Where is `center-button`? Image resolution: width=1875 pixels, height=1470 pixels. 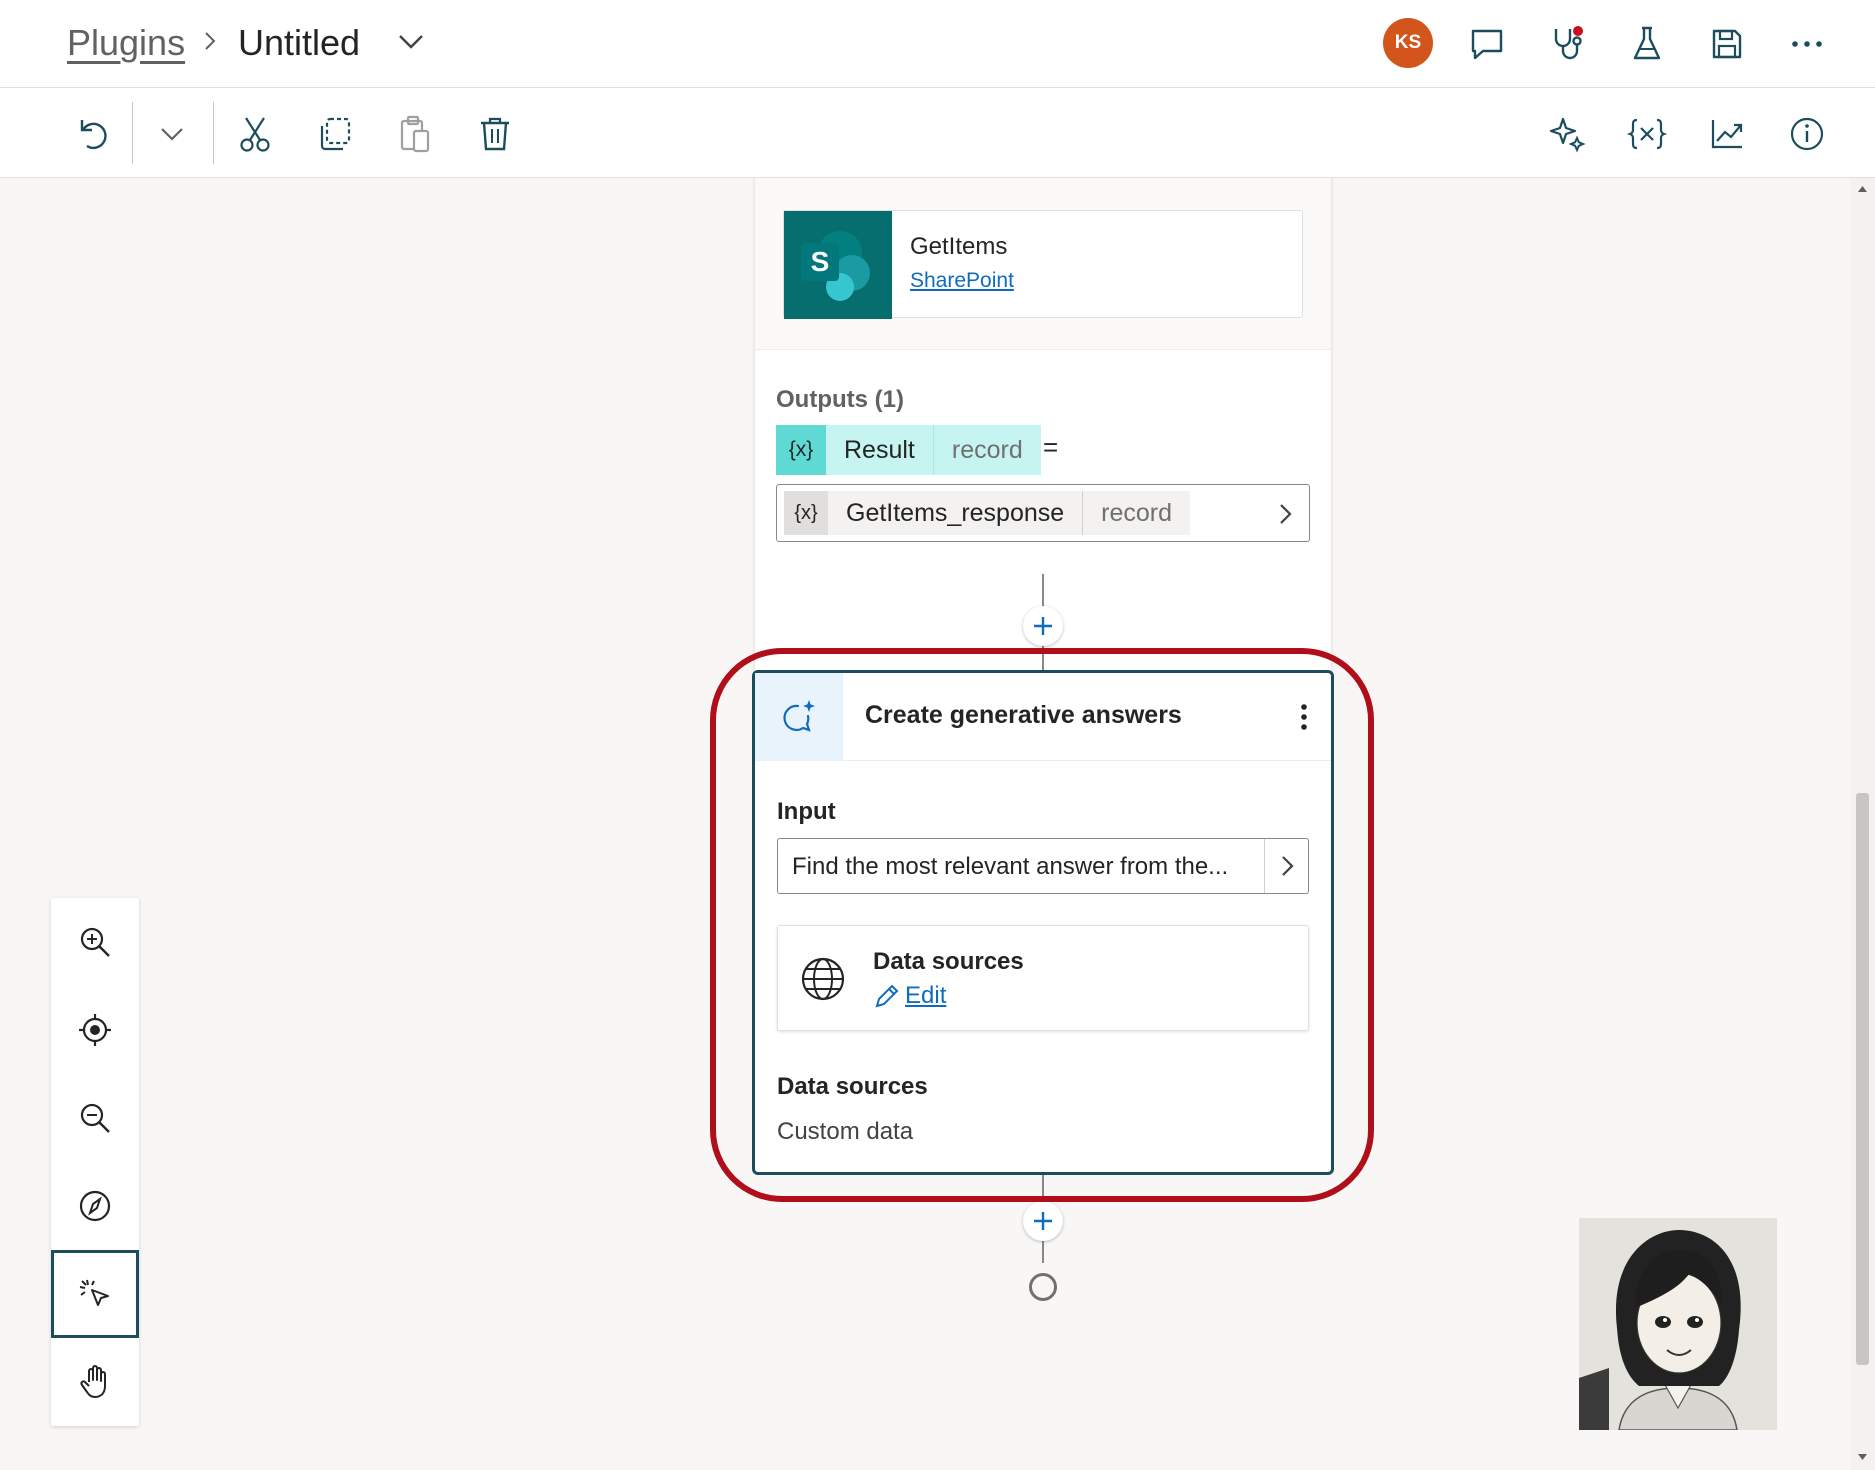 center-button is located at coordinates (95, 1030).